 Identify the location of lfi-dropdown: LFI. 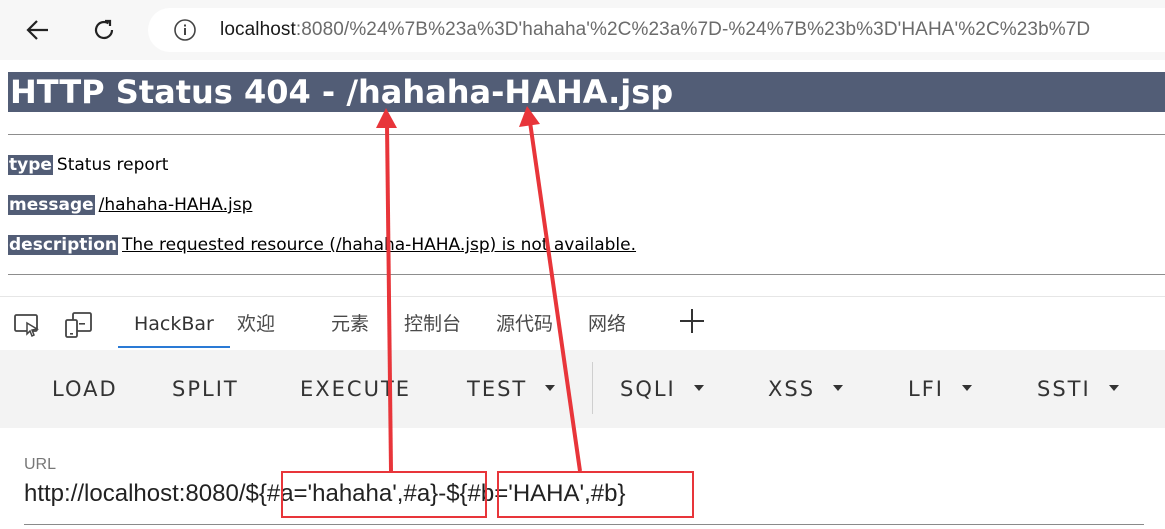
(940, 389).